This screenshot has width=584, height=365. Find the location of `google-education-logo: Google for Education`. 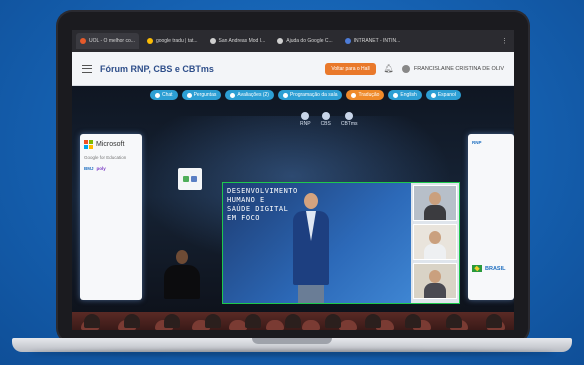

google-education-logo: Google for Education is located at coordinates (105, 157).